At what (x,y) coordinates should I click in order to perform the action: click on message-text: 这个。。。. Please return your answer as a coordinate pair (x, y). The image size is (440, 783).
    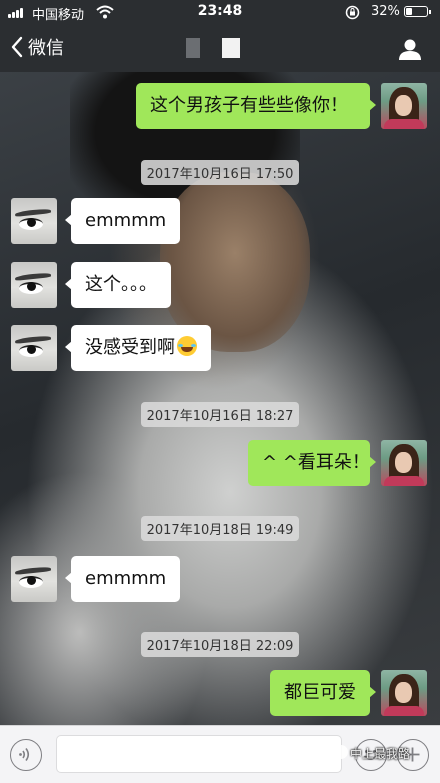
    Looking at the image, I should click on (121, 284).